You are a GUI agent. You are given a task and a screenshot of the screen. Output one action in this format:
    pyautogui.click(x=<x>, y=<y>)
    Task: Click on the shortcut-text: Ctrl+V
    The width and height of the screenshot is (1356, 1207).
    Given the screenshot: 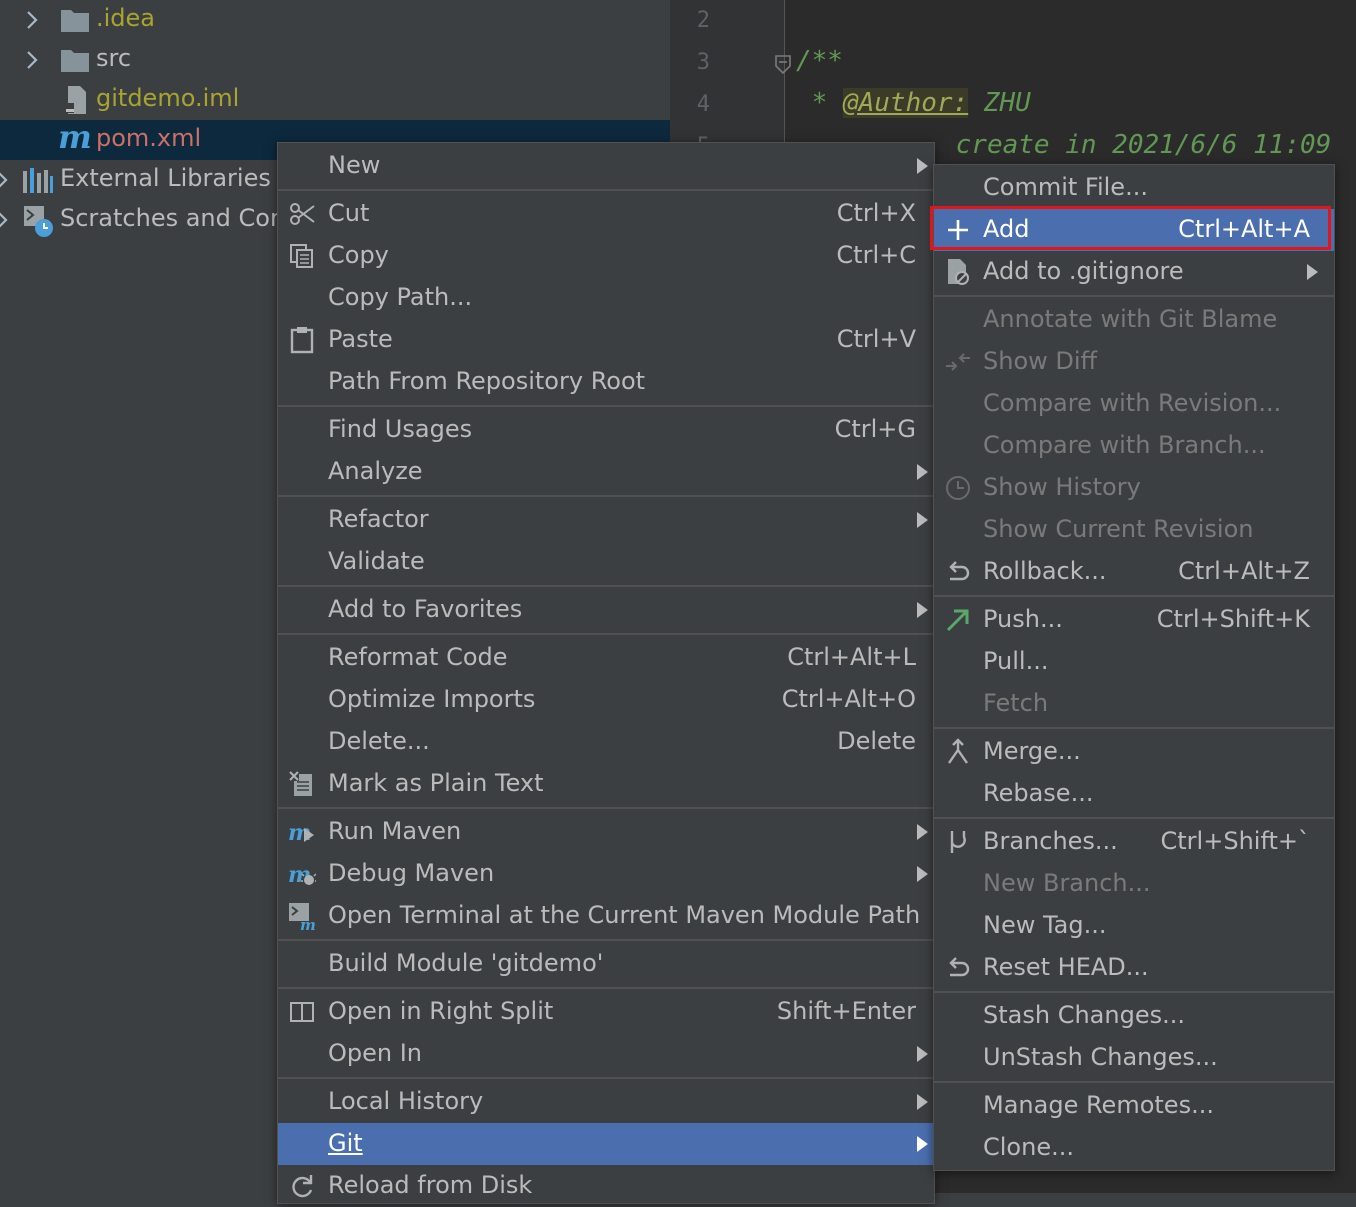 What is the action you would take?
    pyautogui.click(x=876, y=339)
    